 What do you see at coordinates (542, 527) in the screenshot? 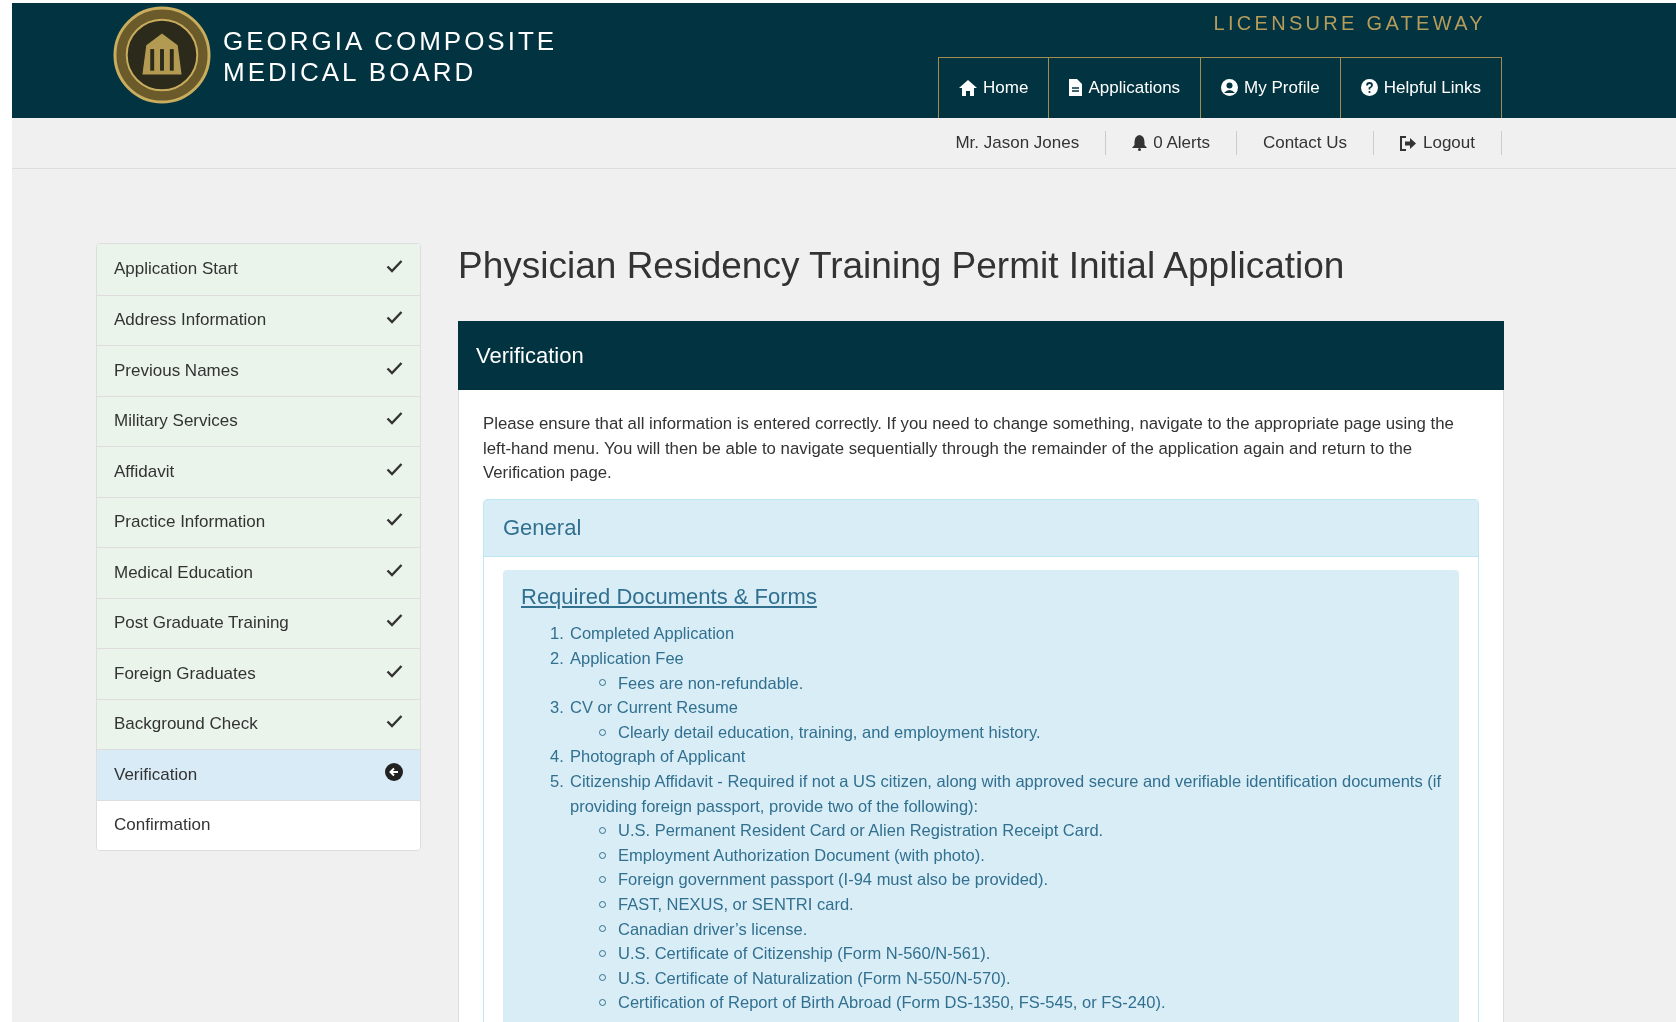
I see `panel-title: General` at bounding box center [542, 527].